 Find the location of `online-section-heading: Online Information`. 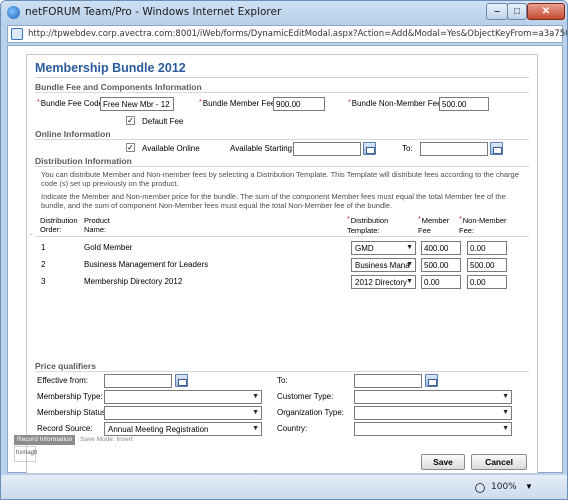

online-section-heading: Online Information is located at coordinates (73, 134).